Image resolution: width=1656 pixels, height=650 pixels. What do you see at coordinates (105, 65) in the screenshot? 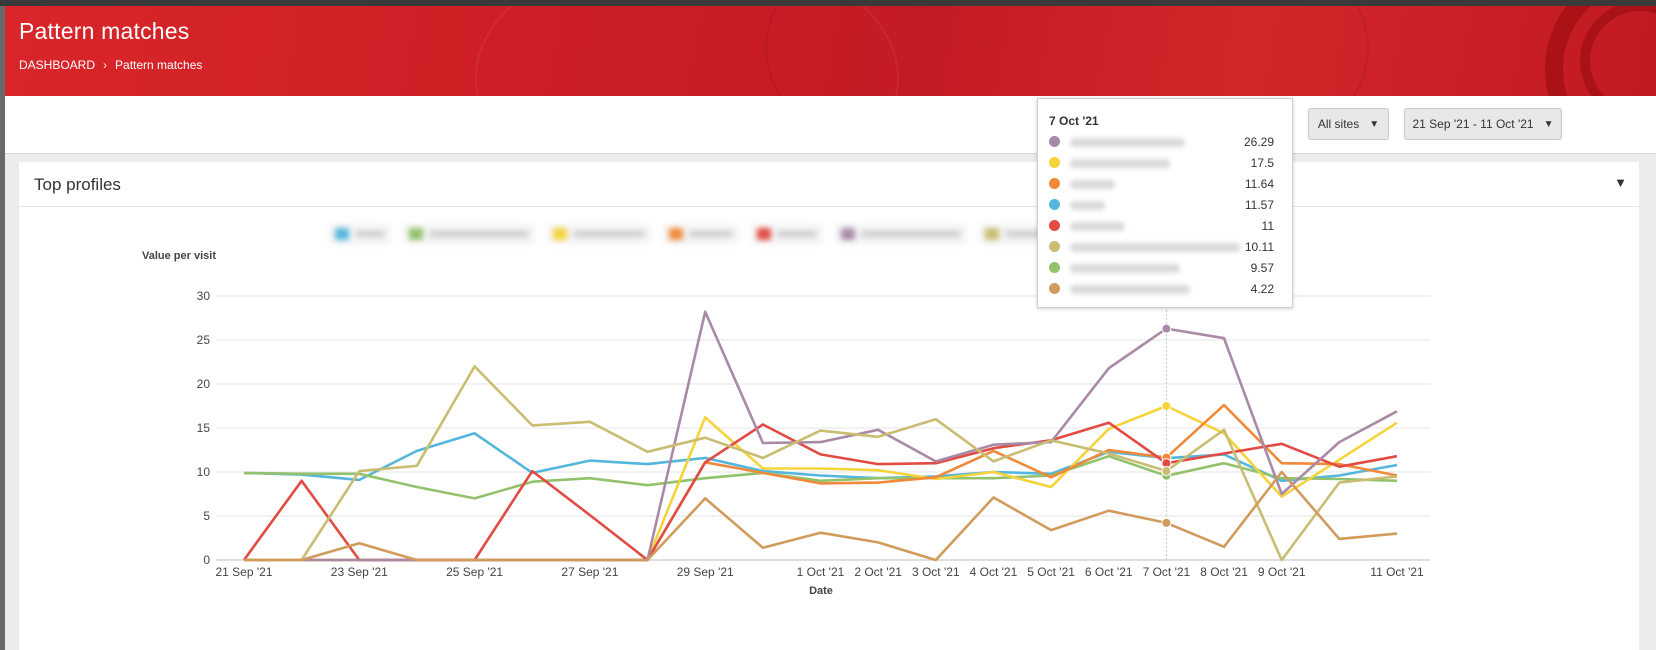
I see `breadcrumb-chevron-icon: ›` at bounding box center [105, 65].